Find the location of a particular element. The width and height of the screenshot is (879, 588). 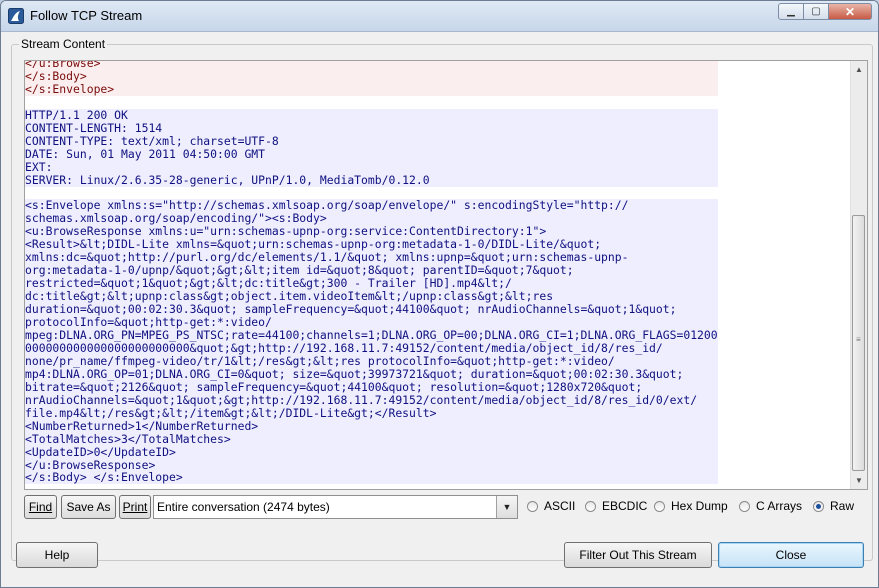

radio-hex-dump-label: Hex Dump is located at coordinates (699, 506).